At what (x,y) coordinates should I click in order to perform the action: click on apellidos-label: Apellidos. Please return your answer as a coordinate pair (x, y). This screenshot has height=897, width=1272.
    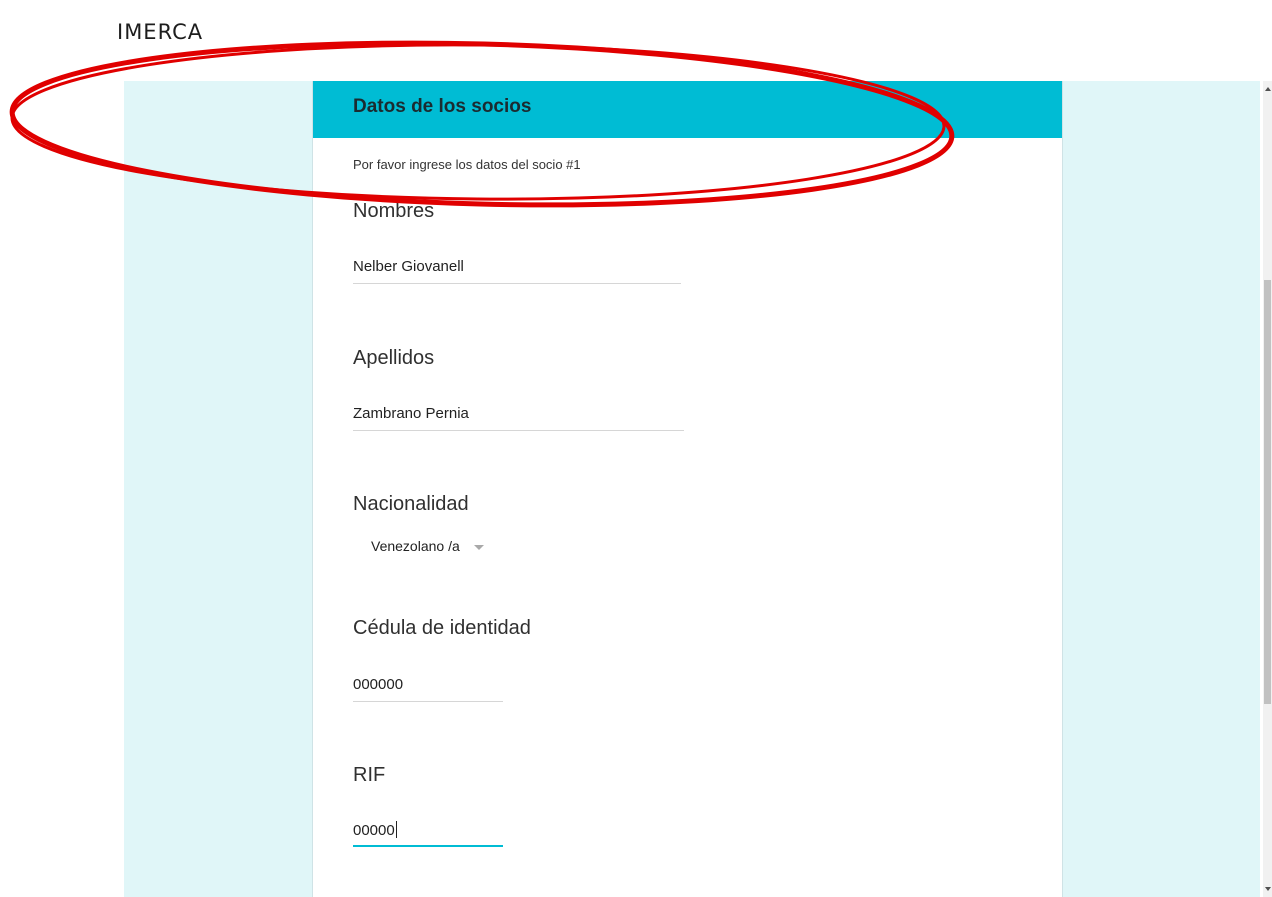
    Looking at the image, I should click on (394, 358).